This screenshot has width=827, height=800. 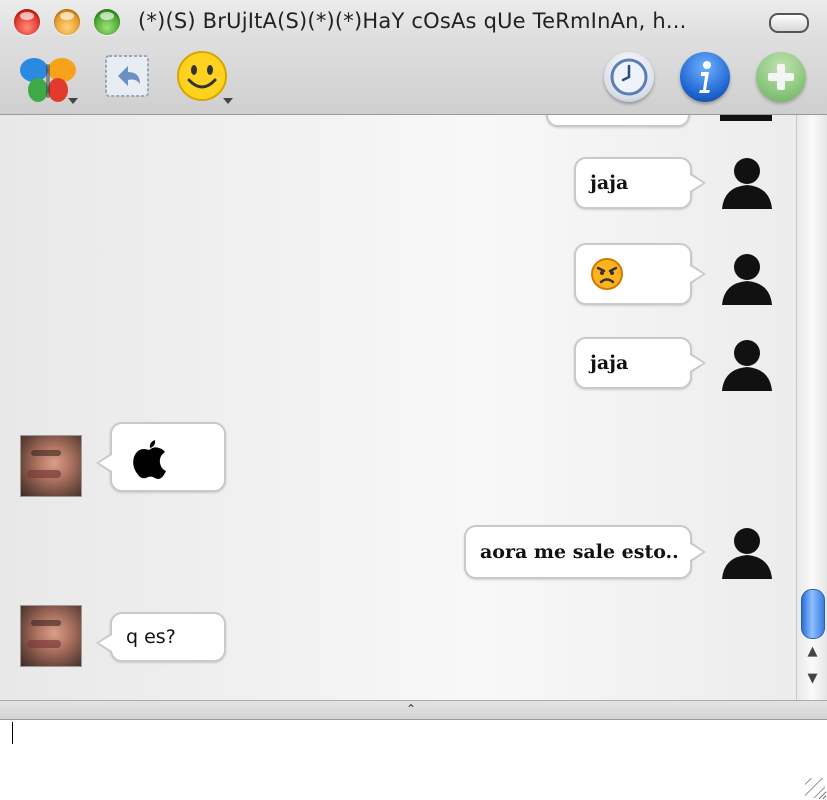 I want to click on clock-icon, so click(x=629, y=77).